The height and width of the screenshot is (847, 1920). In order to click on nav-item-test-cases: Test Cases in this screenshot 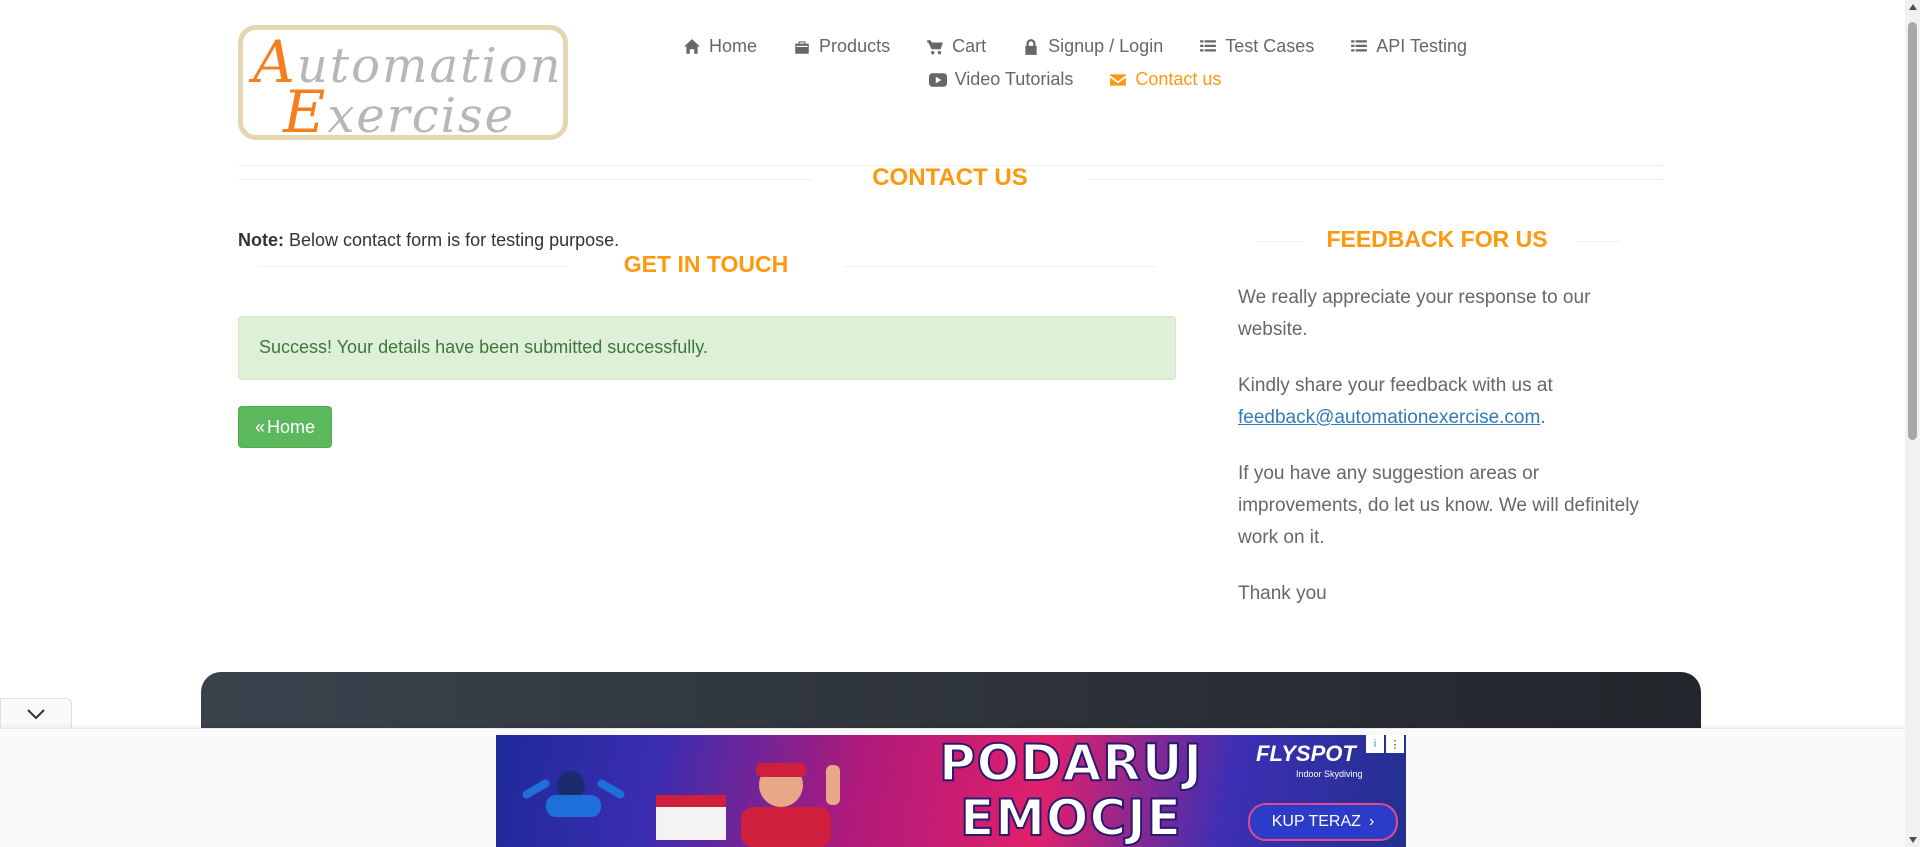, I will do `click(1256, 46)`.